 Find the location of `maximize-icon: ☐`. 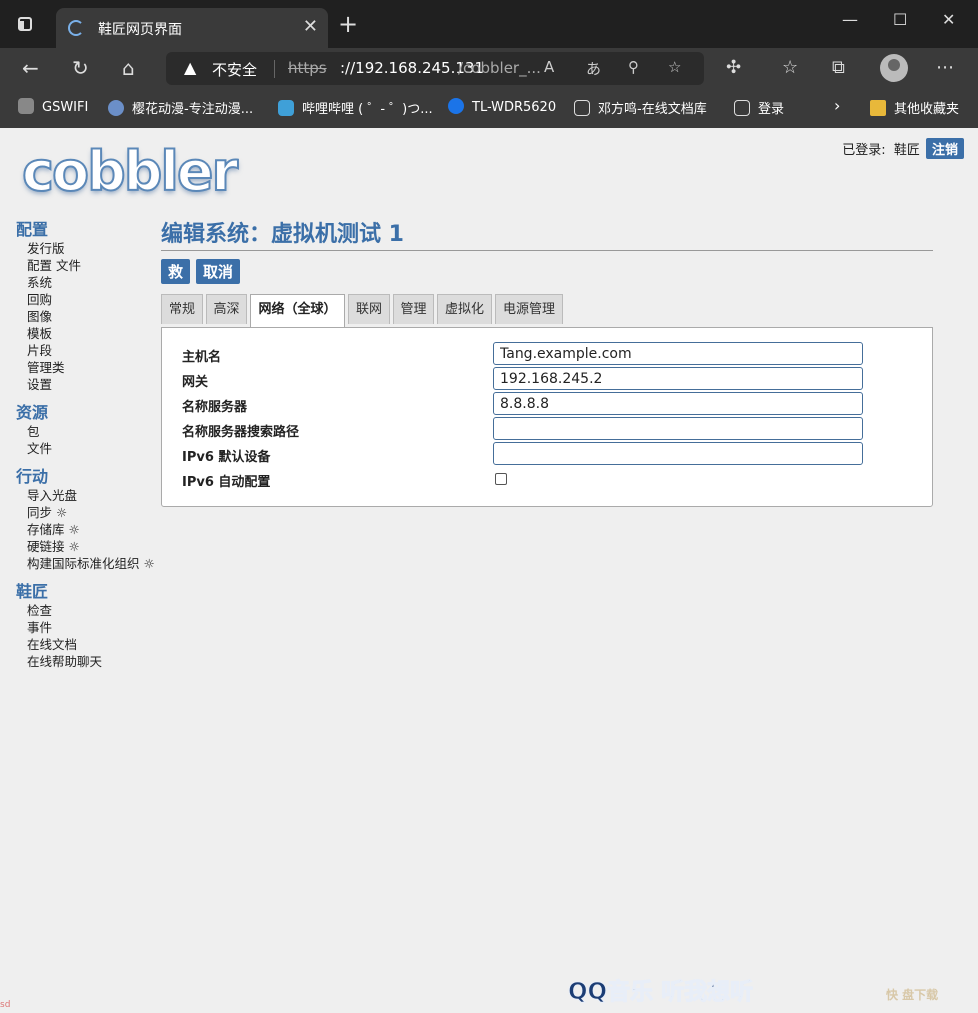

maximize-icon: ☐ is located at coordinates (900, 19).